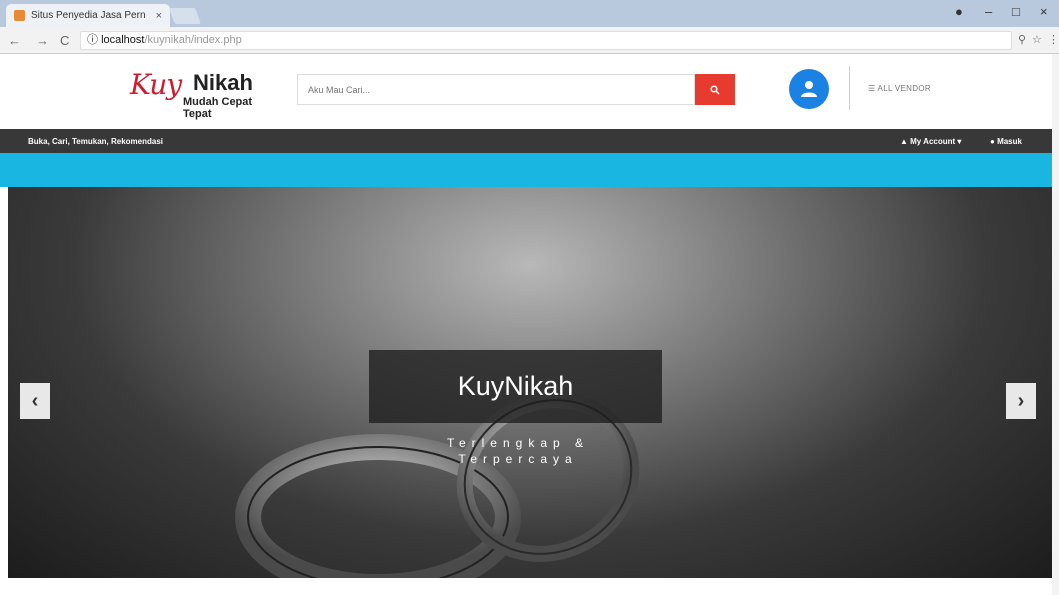  I want to click on carousel-subtitle: Terlengkap & Terpercaya, so click(518, 451).